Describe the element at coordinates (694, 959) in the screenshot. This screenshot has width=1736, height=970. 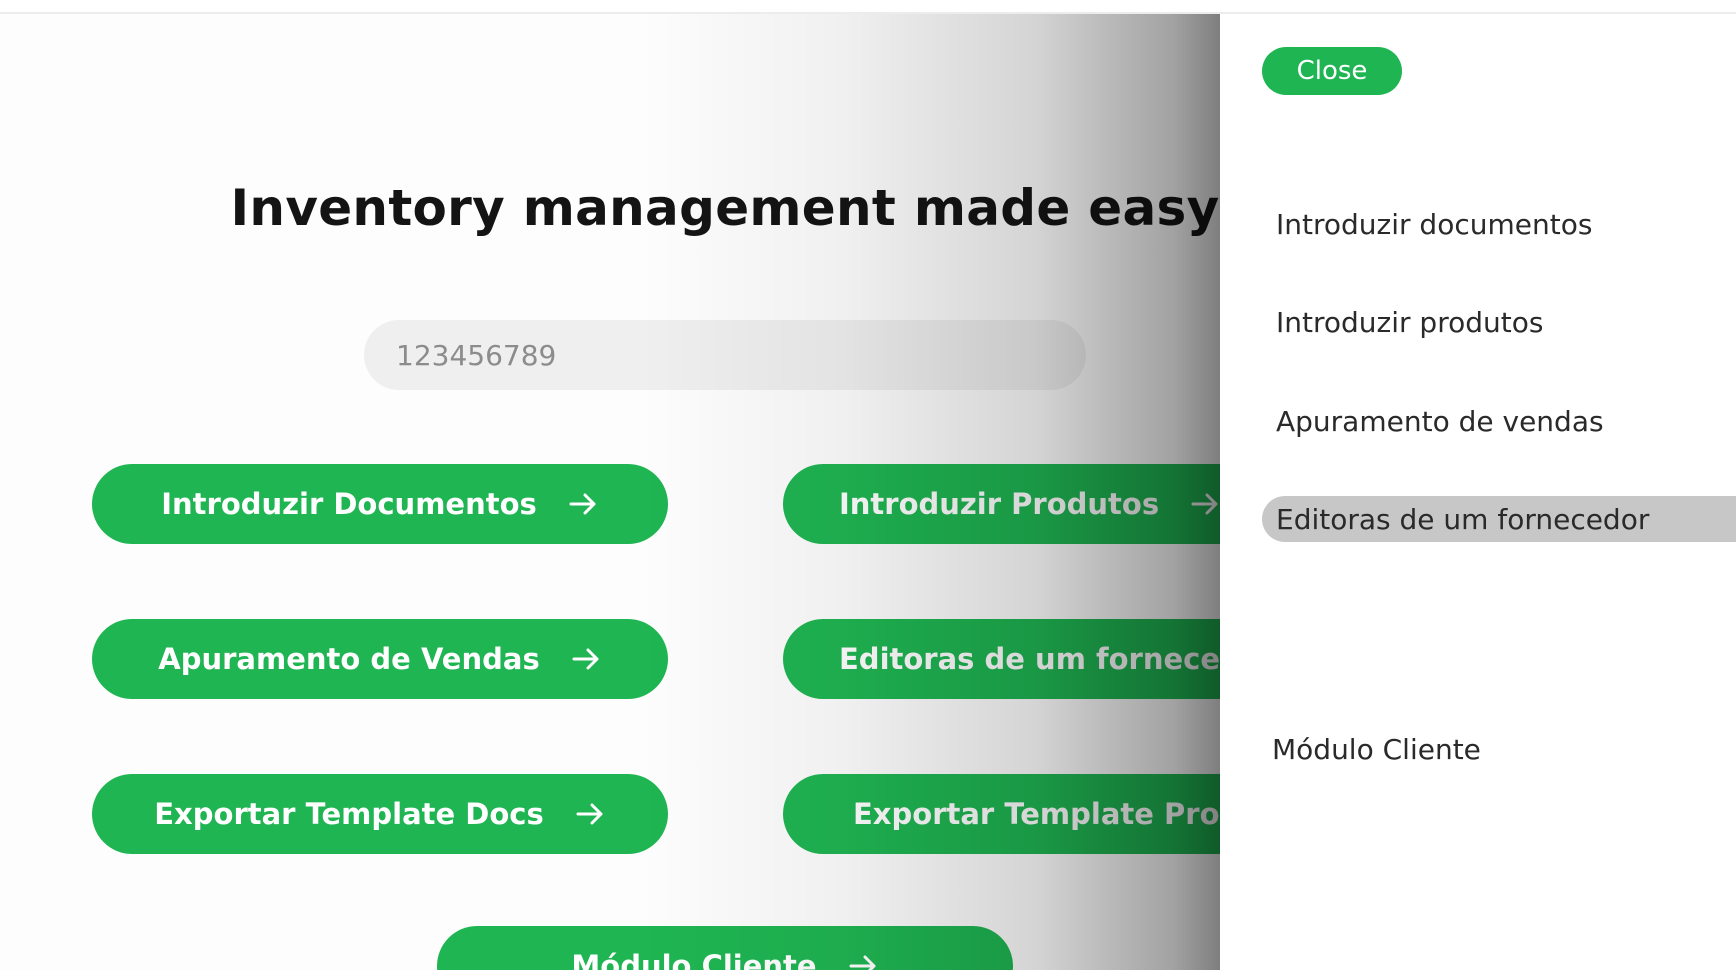
I see `button-label: Módulo Cliente` at that location.